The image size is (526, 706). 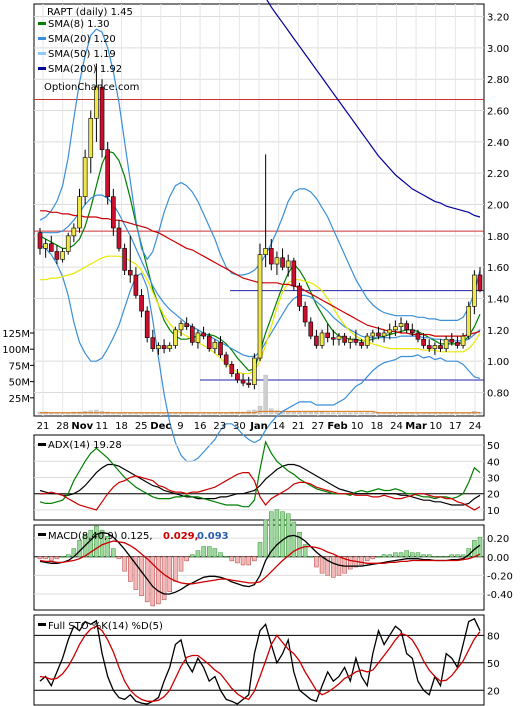 I want to click on legend-swatch-sma50, so click(x=42, y=53).